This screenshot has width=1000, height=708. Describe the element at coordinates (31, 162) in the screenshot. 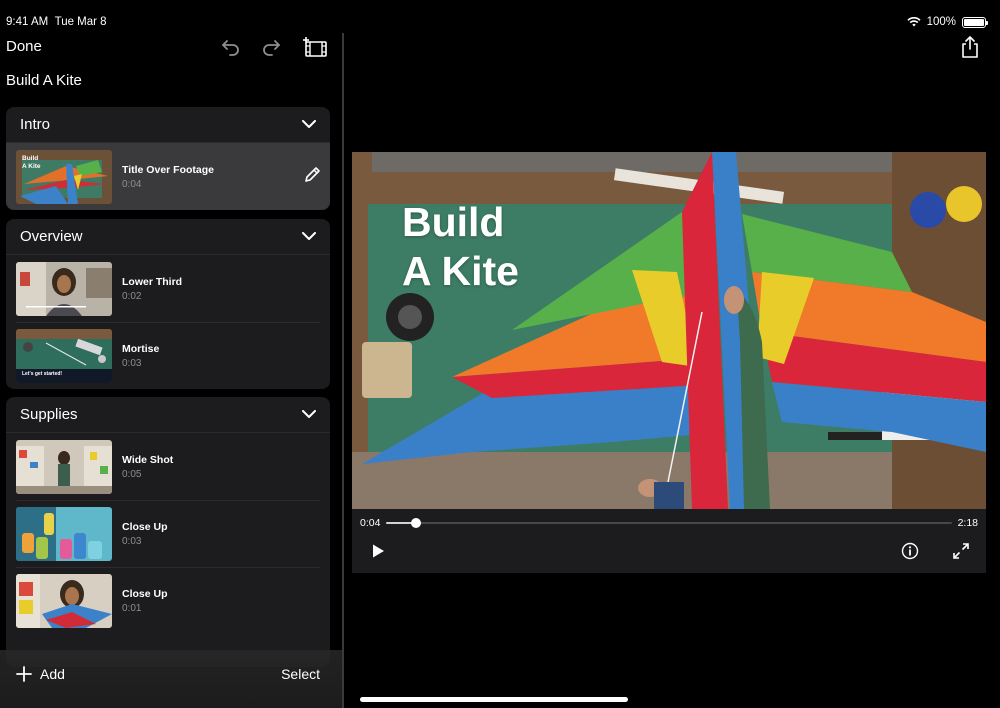

I see `thumbnail-title-overlay: Build A Kite` at that location.